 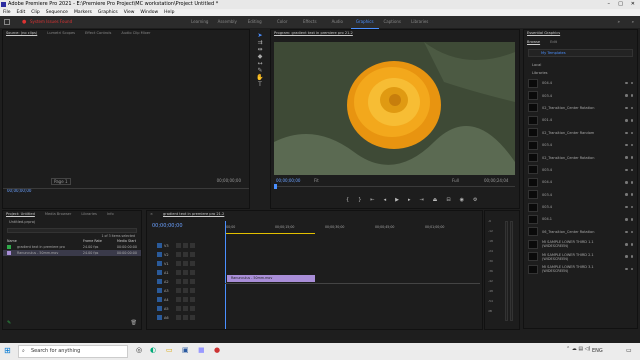 I want to click on hand-tool-icon: ✋, so click(x=260, y=77).